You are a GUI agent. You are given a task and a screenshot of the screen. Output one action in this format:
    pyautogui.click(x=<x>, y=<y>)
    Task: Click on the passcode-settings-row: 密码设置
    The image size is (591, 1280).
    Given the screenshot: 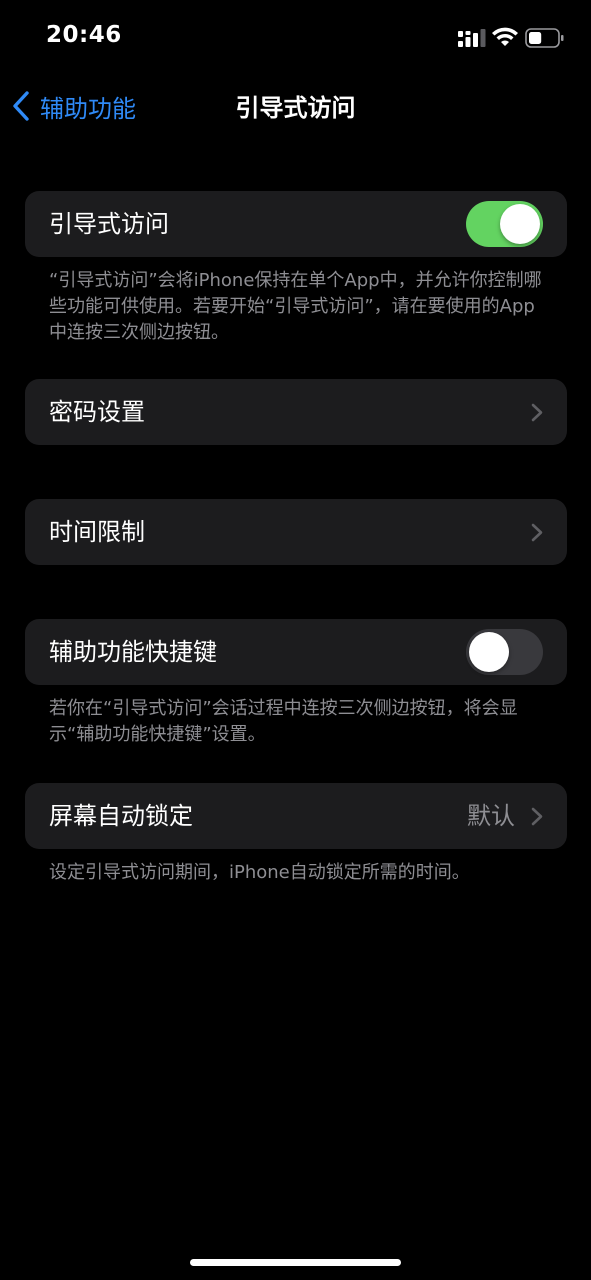 What is the action you would take?
    pyautogui.click(x=296, y=412)
    